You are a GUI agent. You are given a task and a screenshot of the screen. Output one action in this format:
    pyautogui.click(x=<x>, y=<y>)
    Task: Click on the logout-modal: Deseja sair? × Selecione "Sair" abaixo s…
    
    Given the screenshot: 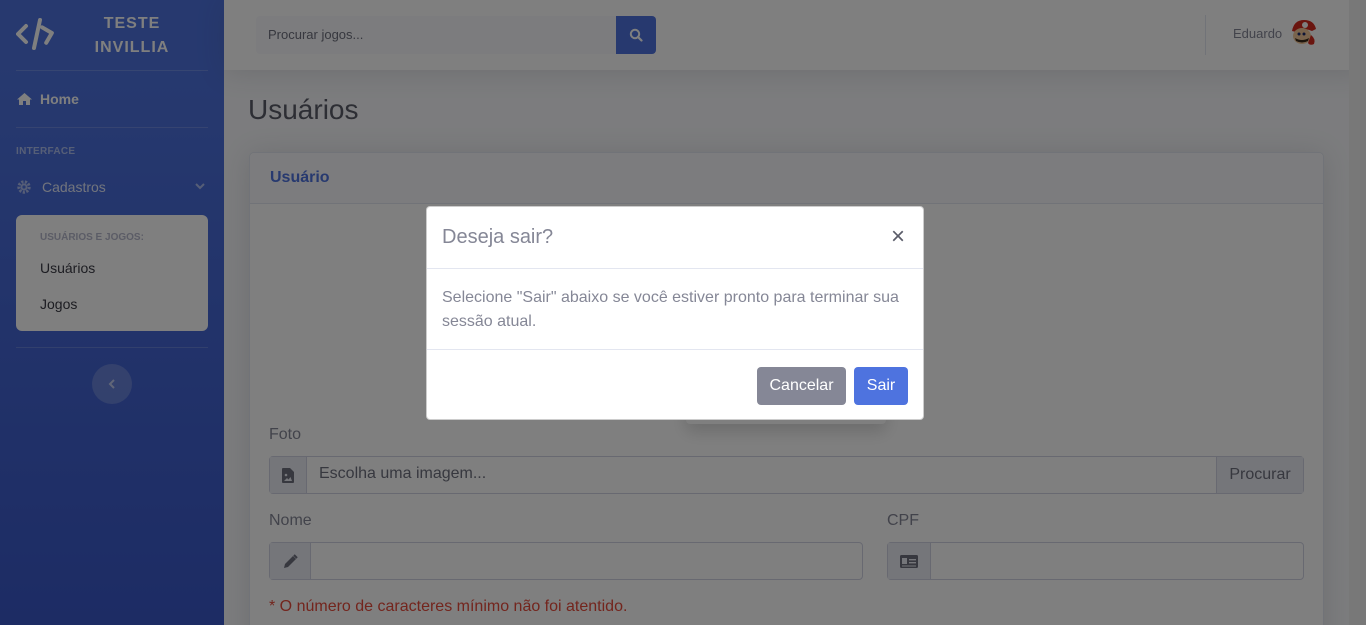 What is the action you would take?
    pyautogui.click(x=675, y=313)
    